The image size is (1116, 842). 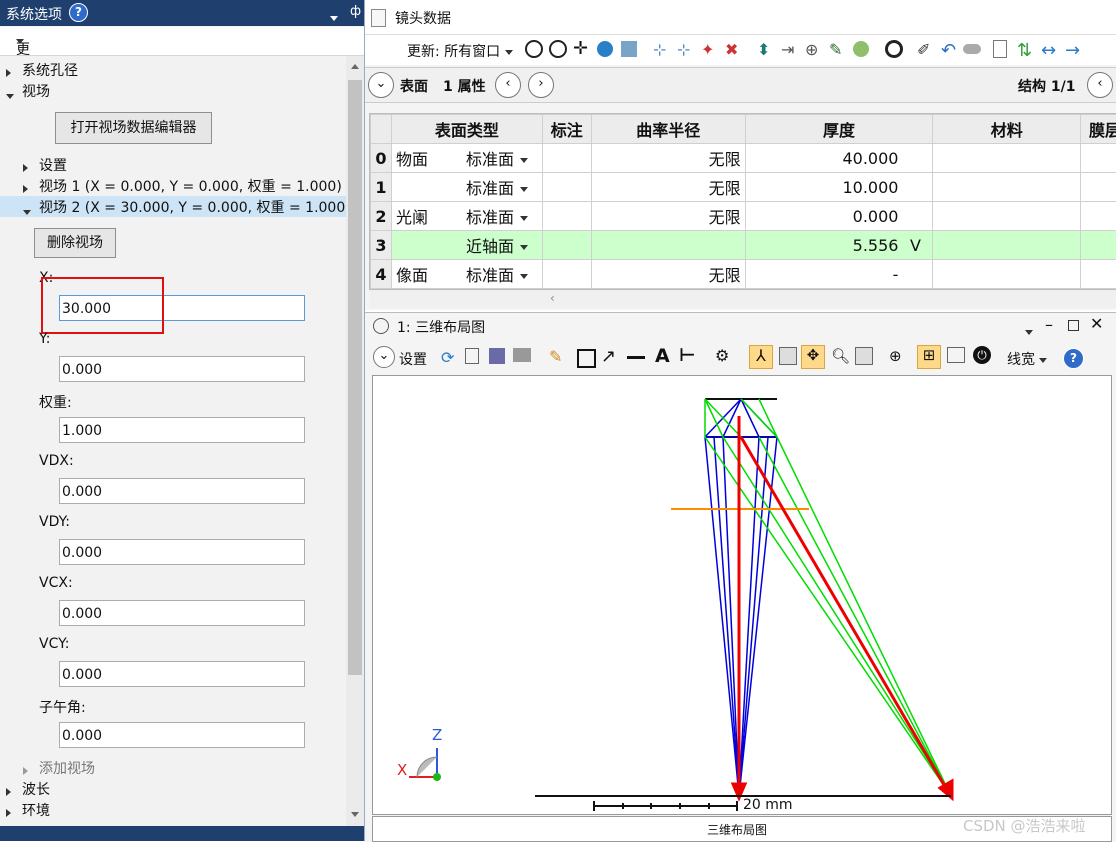 What do you see at coordinates (586, 358) in the screenshot?
I see `rectangle-icon` at bounding box center [586, 358].